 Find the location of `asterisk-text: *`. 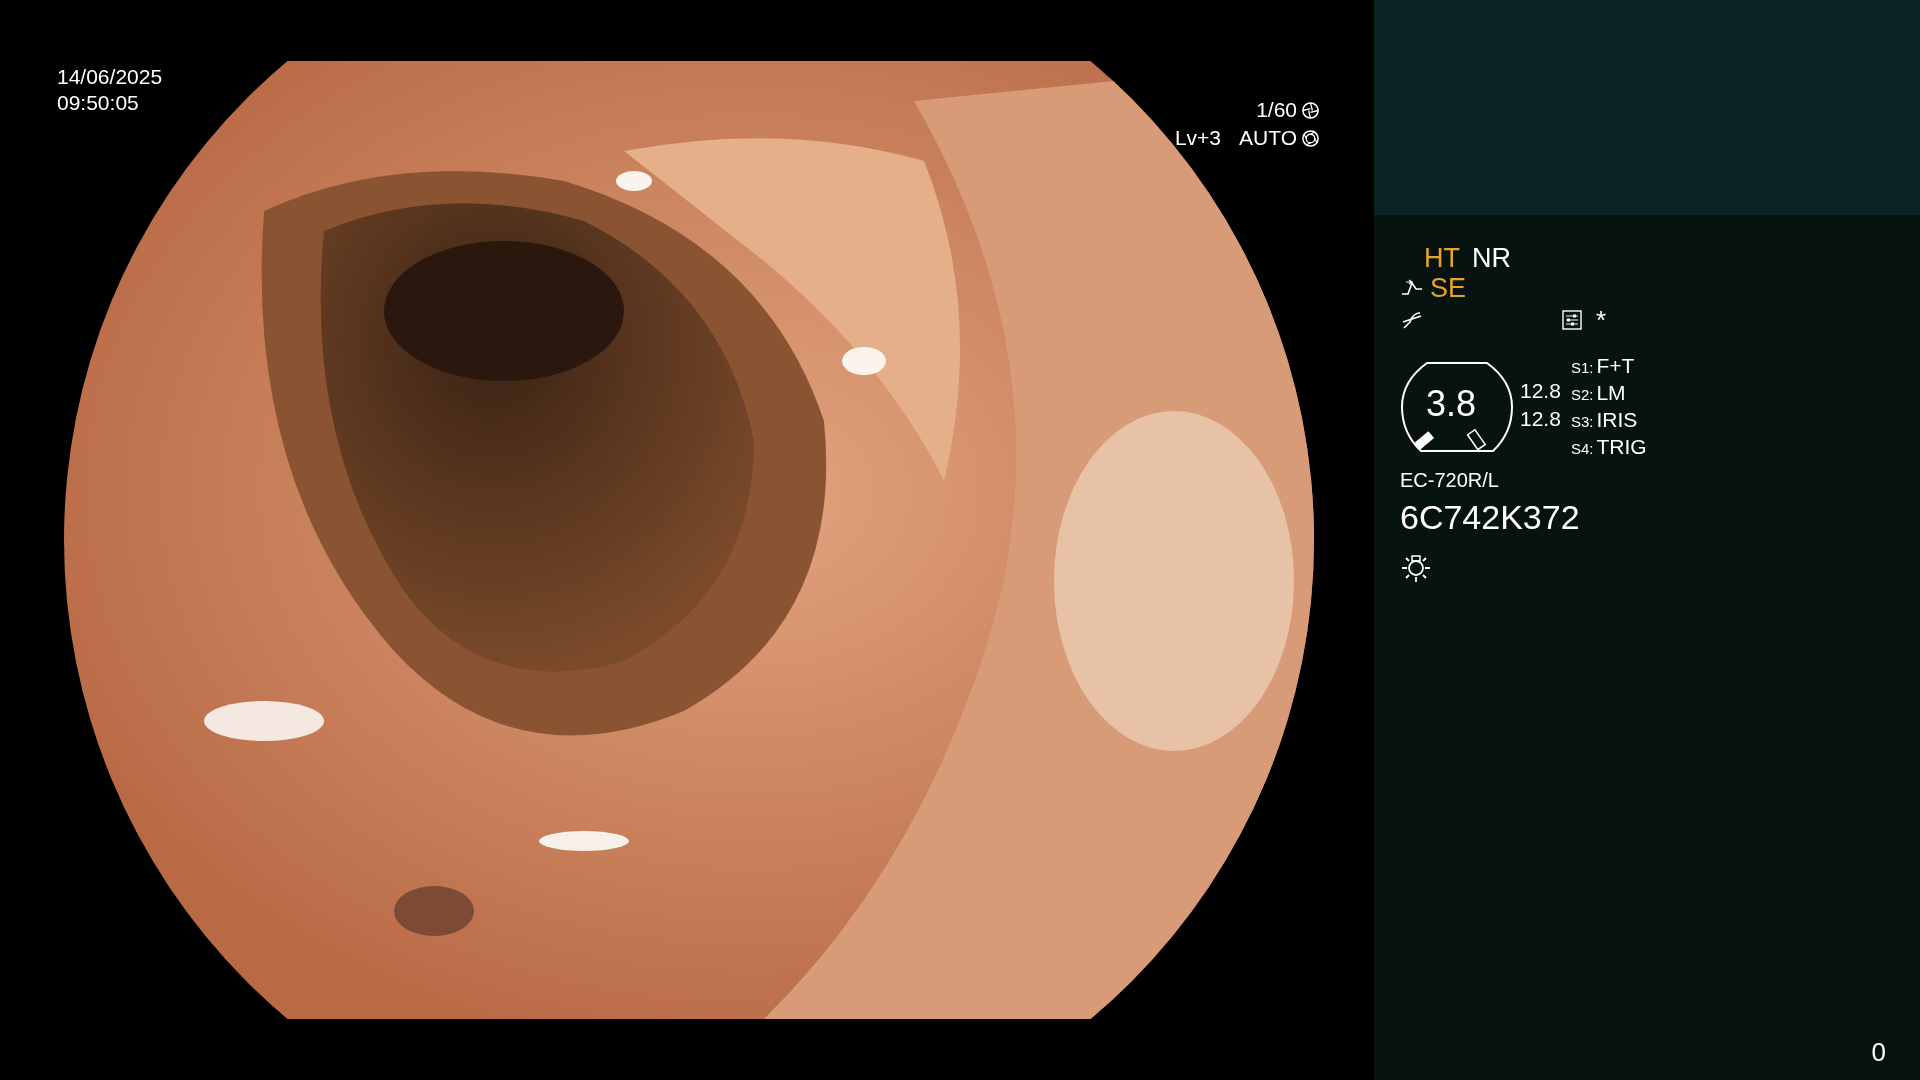

asterisk-text: * is located at coordinates (1601, 320).